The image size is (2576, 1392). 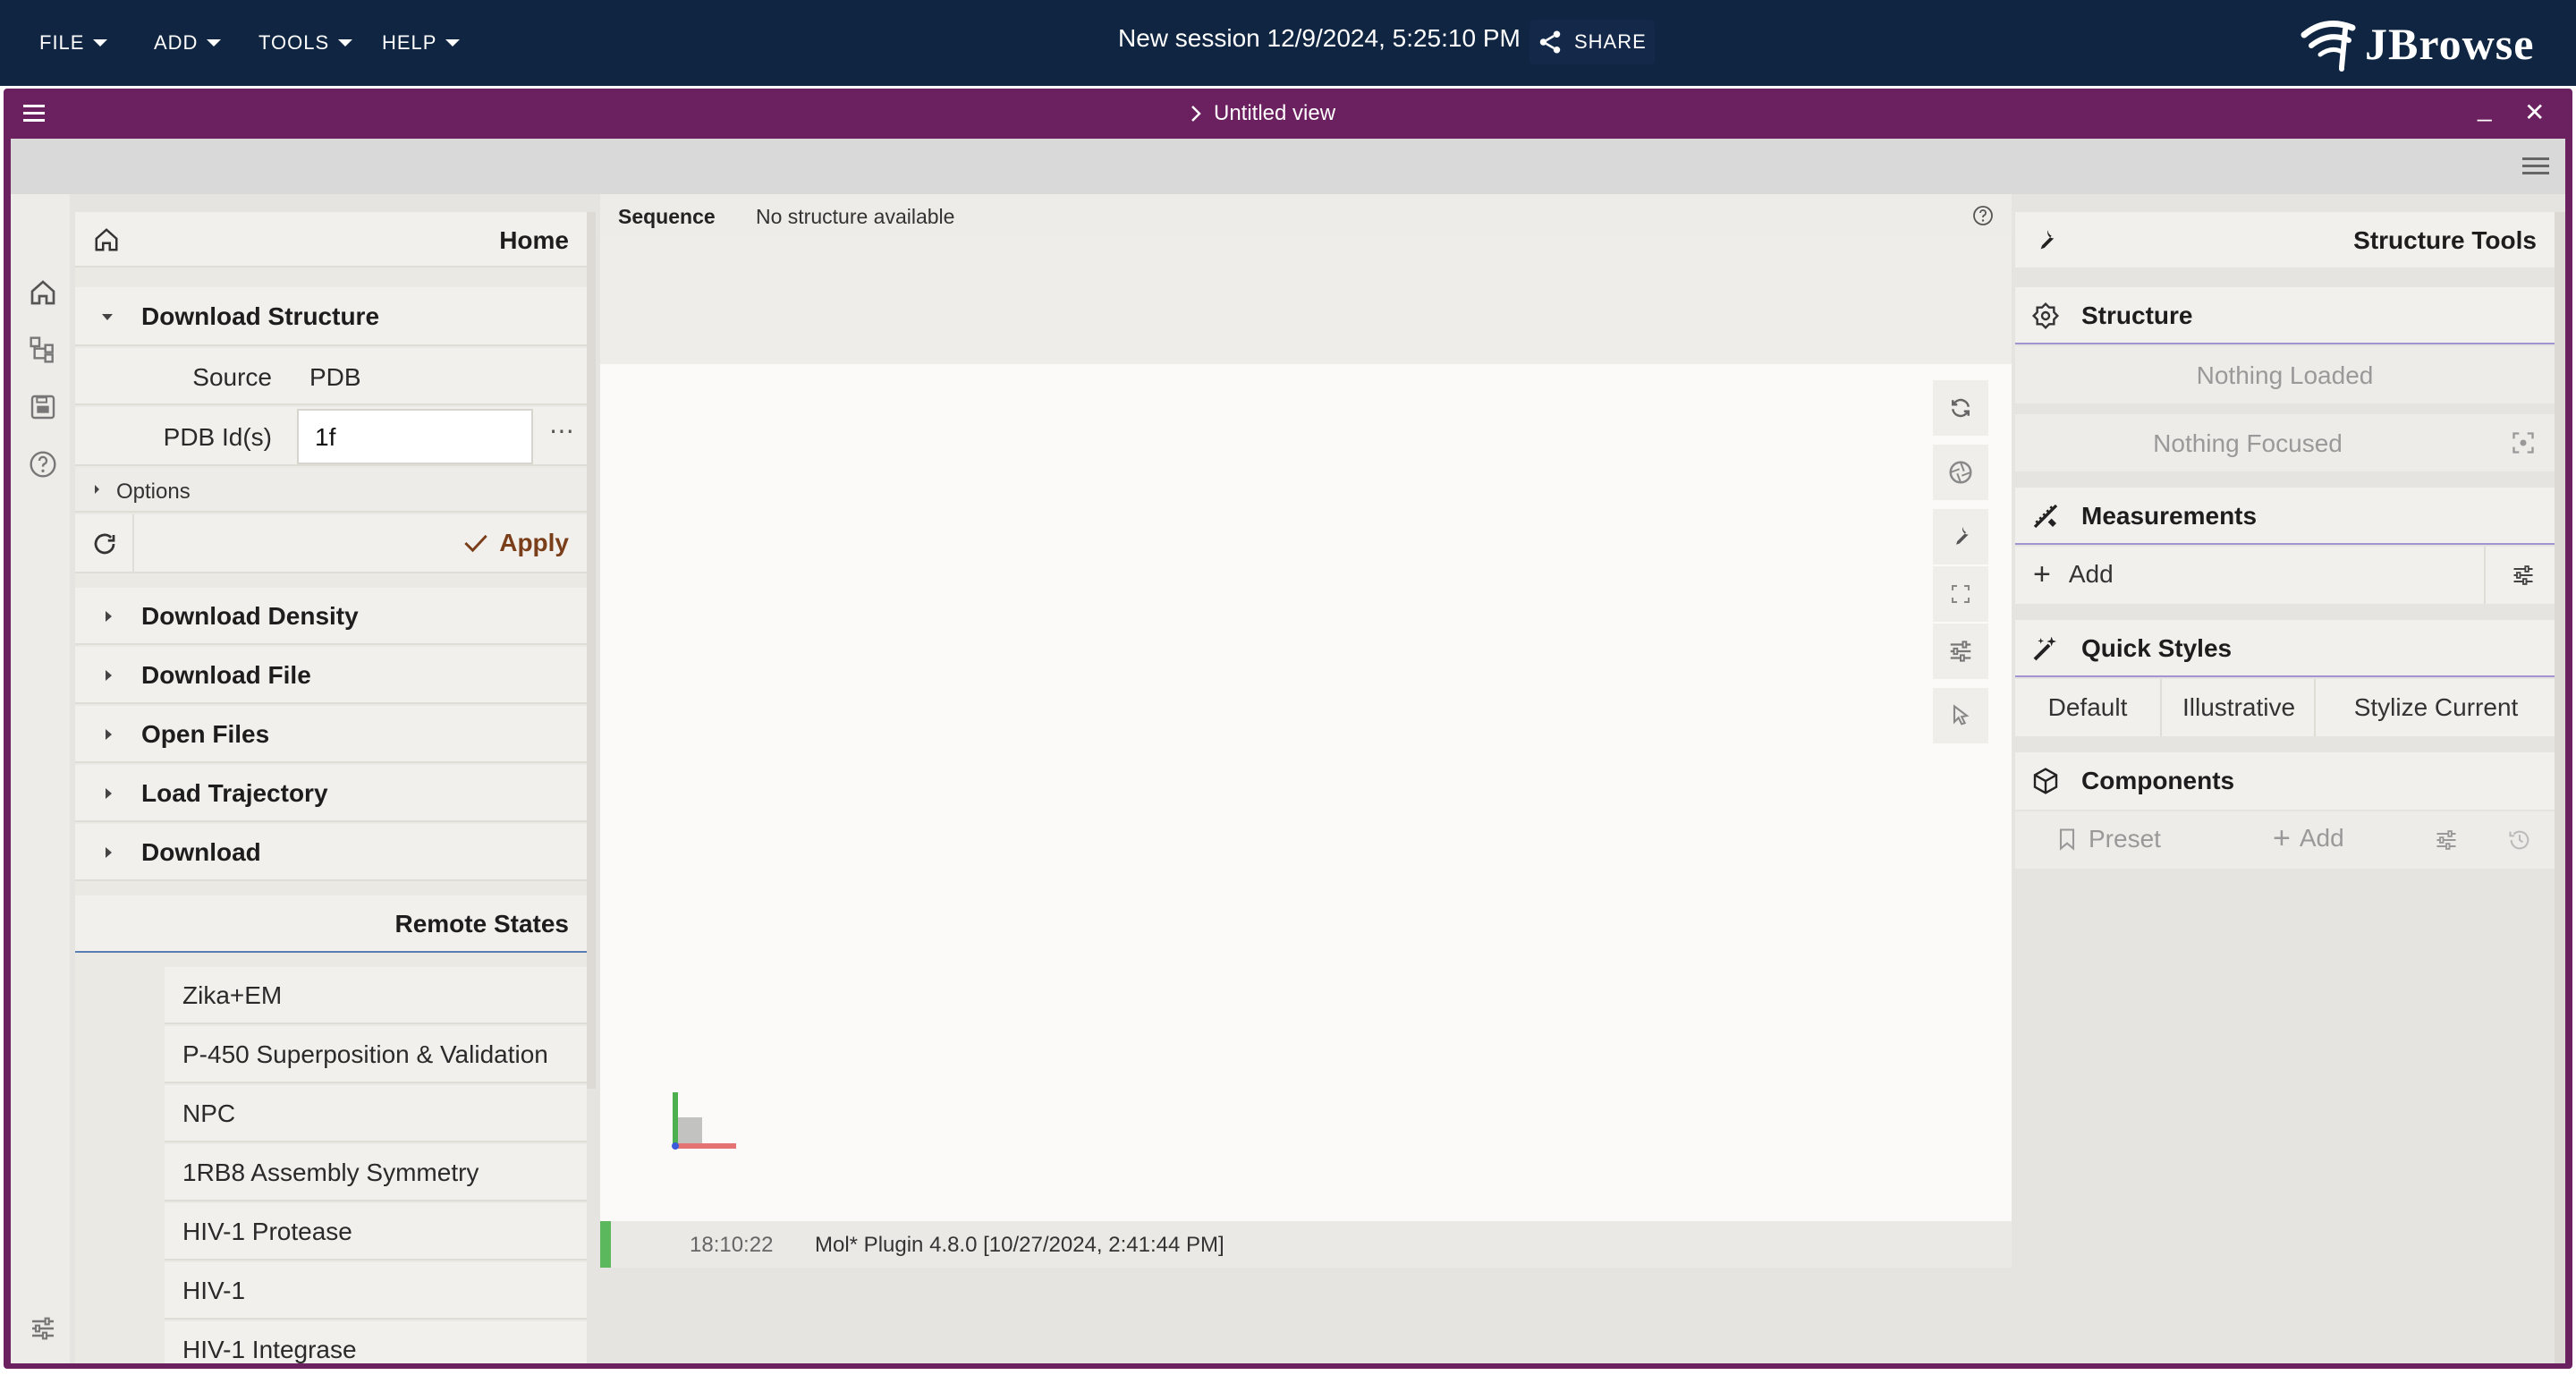 What do you see at coordinates (1319, 38) in the screenshot?
I see `session-title: New session 12/9/2024, 5:25:10 PM` at bounding box center [1319, 38].